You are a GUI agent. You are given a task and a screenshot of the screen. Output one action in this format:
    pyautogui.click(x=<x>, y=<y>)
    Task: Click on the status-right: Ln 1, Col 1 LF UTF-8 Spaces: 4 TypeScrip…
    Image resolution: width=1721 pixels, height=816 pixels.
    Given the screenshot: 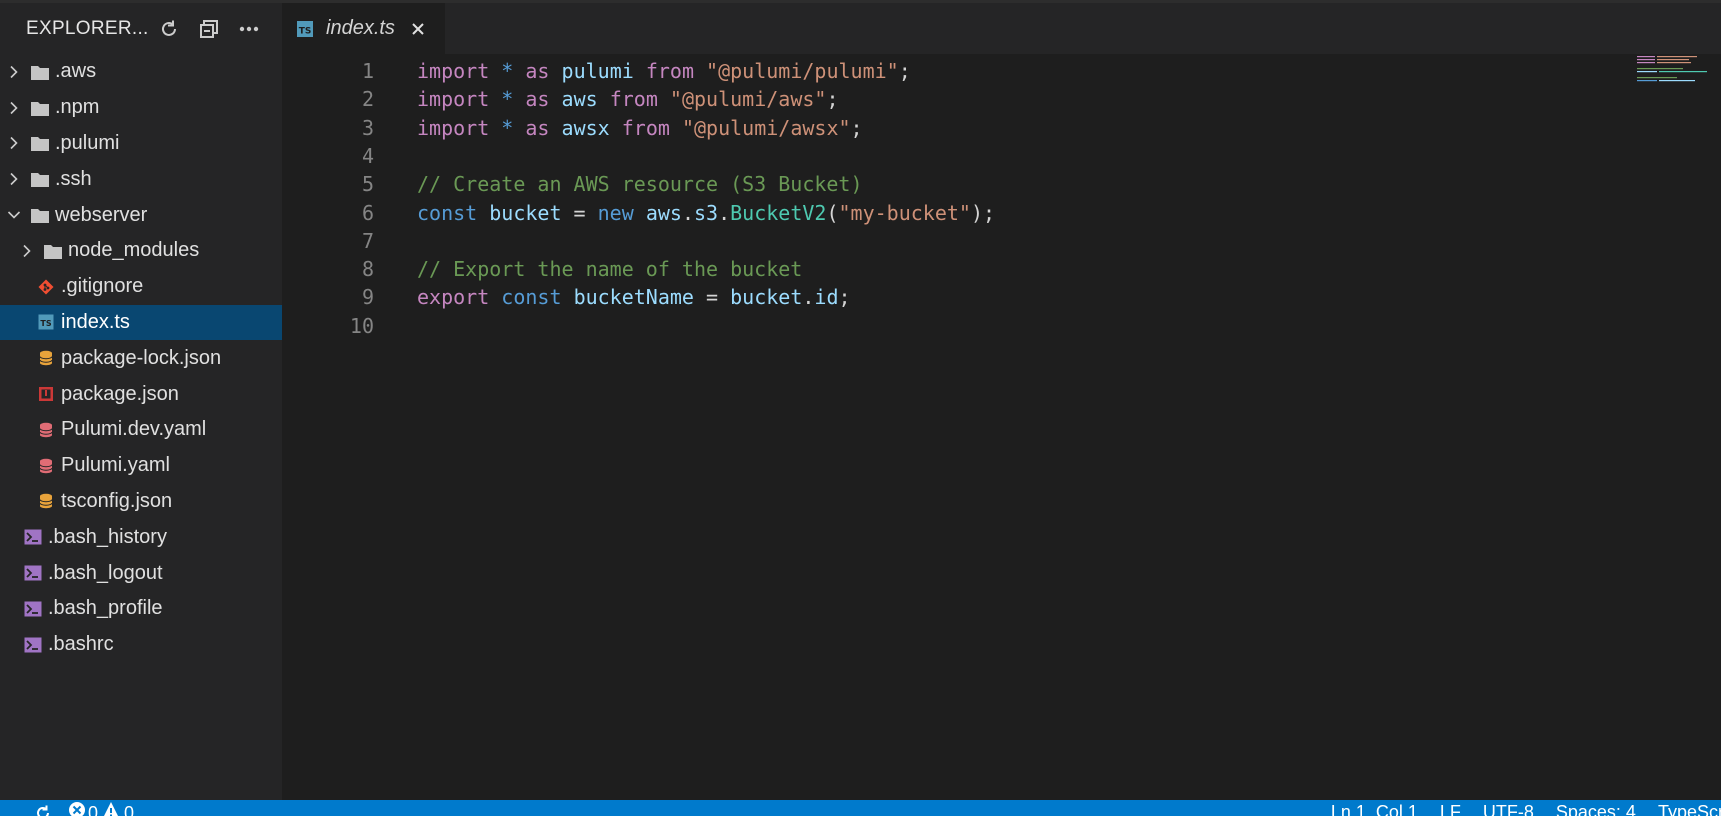 What is the action you would take?
    pyautogui.click(x=1526, y=808)
    